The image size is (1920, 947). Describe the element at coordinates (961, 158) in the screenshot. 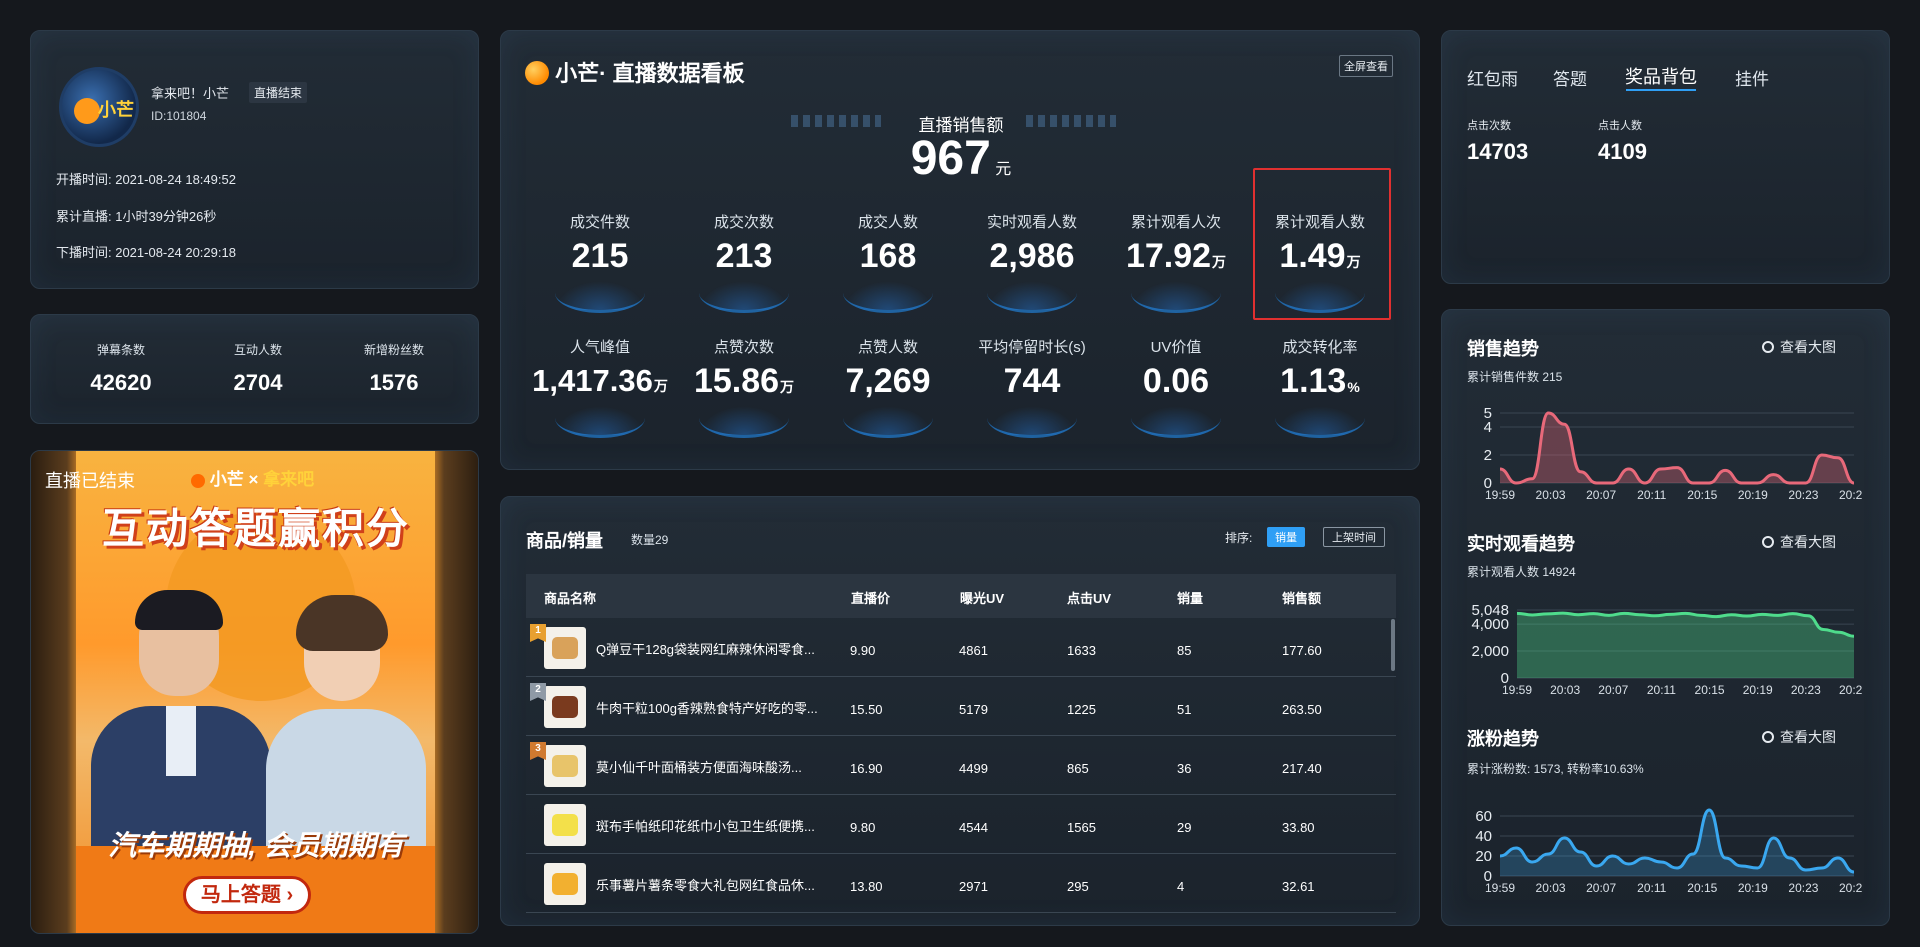

I see `sales-amount: 967 元` at that location.